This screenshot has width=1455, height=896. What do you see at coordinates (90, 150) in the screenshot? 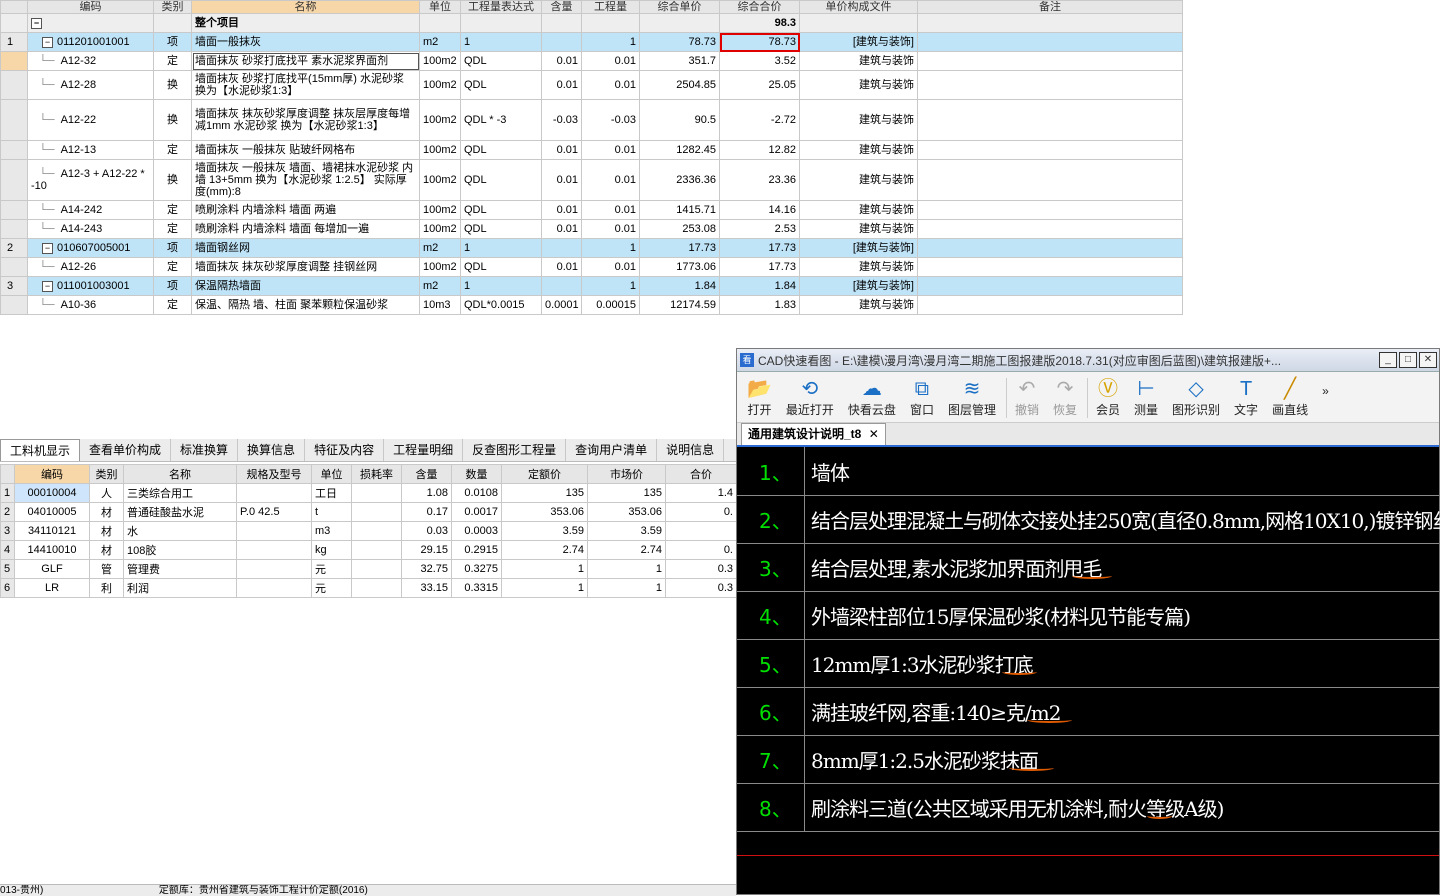
I see `item-code: └─ A12-13` at bounding box center [90, 150].